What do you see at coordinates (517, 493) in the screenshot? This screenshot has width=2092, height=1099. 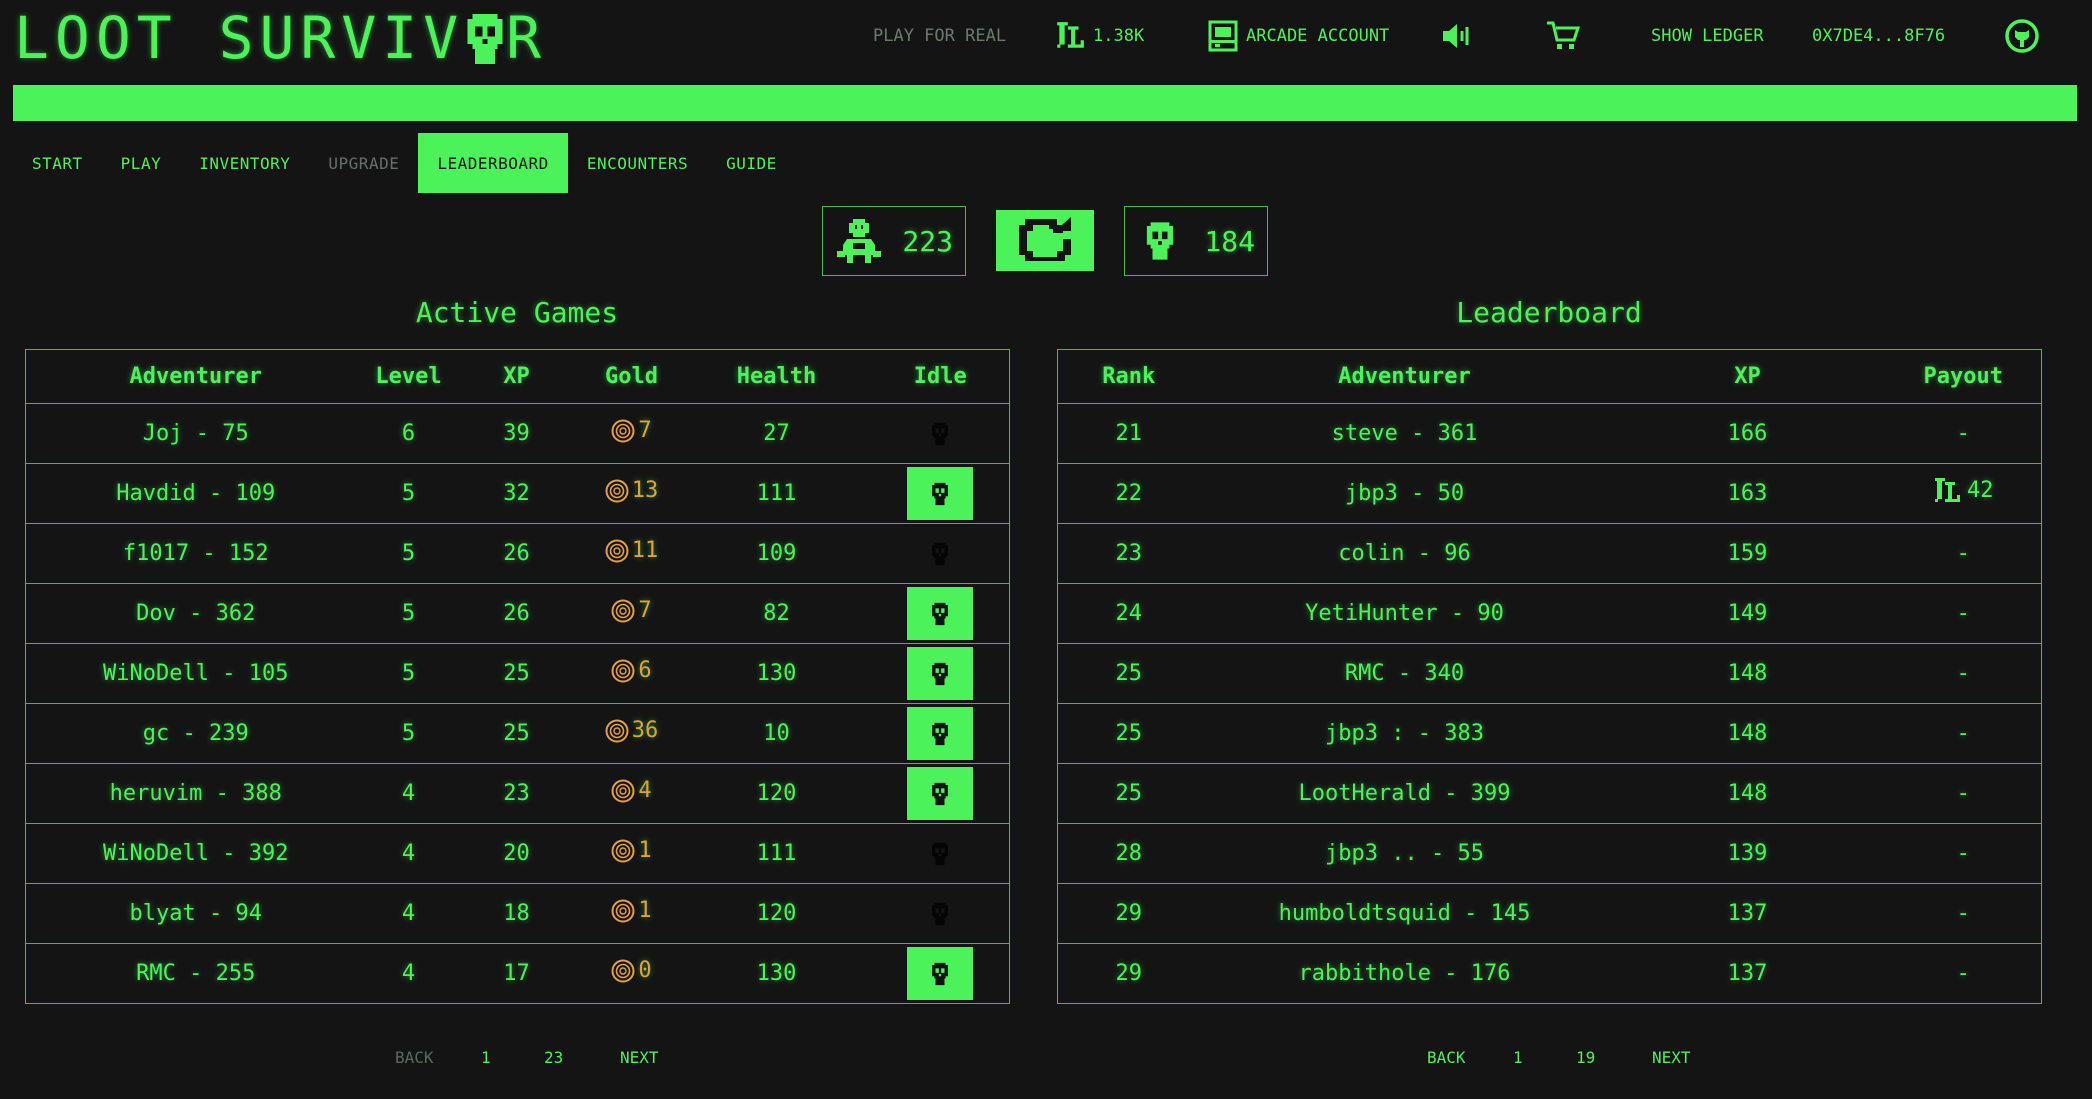 I see `table-row: Havdid - 109 5 32 13 111` at bounding box center [517, 493].